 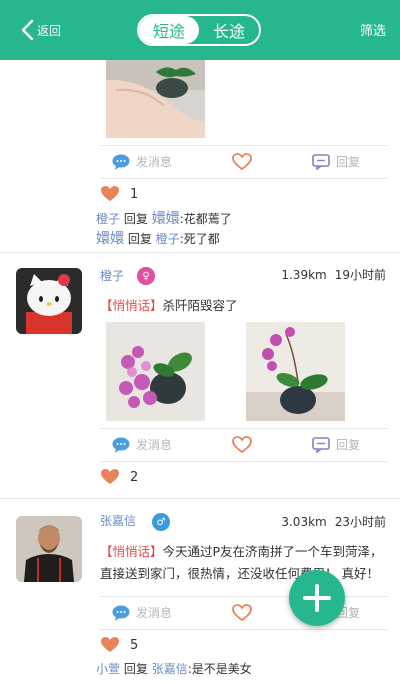 What do you see at coordinates (219, 669) in the screenshot?
I see `comment-text: :是不是美女` at bounding box center [219, 669].